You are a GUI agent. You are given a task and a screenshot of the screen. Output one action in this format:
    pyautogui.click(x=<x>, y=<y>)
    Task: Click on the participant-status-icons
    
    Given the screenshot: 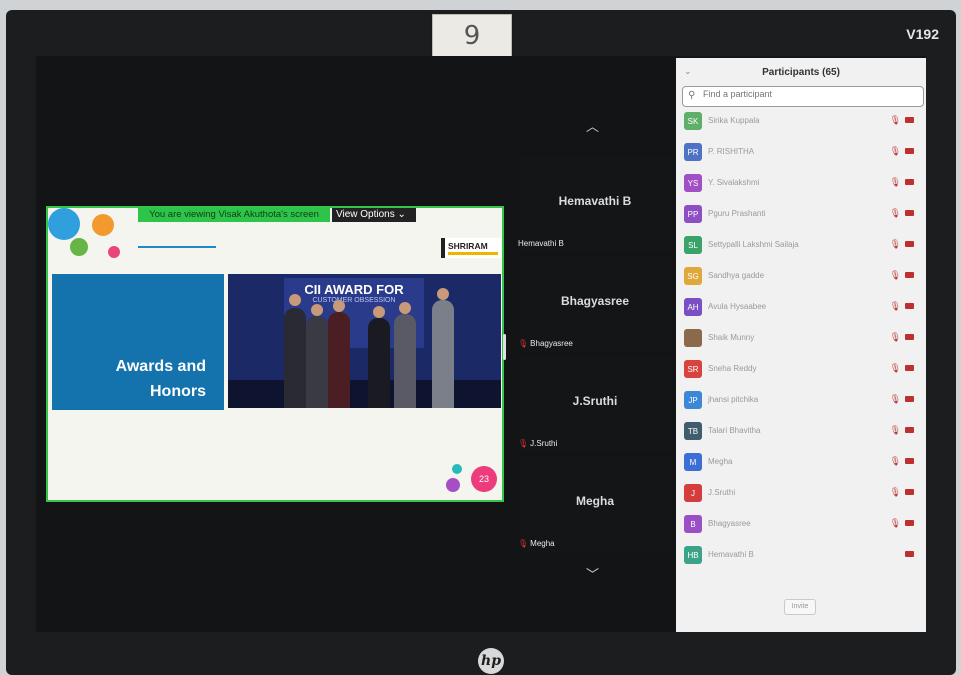 What is the action you would take?
    pyautogui.click(x=909, y=554)
    